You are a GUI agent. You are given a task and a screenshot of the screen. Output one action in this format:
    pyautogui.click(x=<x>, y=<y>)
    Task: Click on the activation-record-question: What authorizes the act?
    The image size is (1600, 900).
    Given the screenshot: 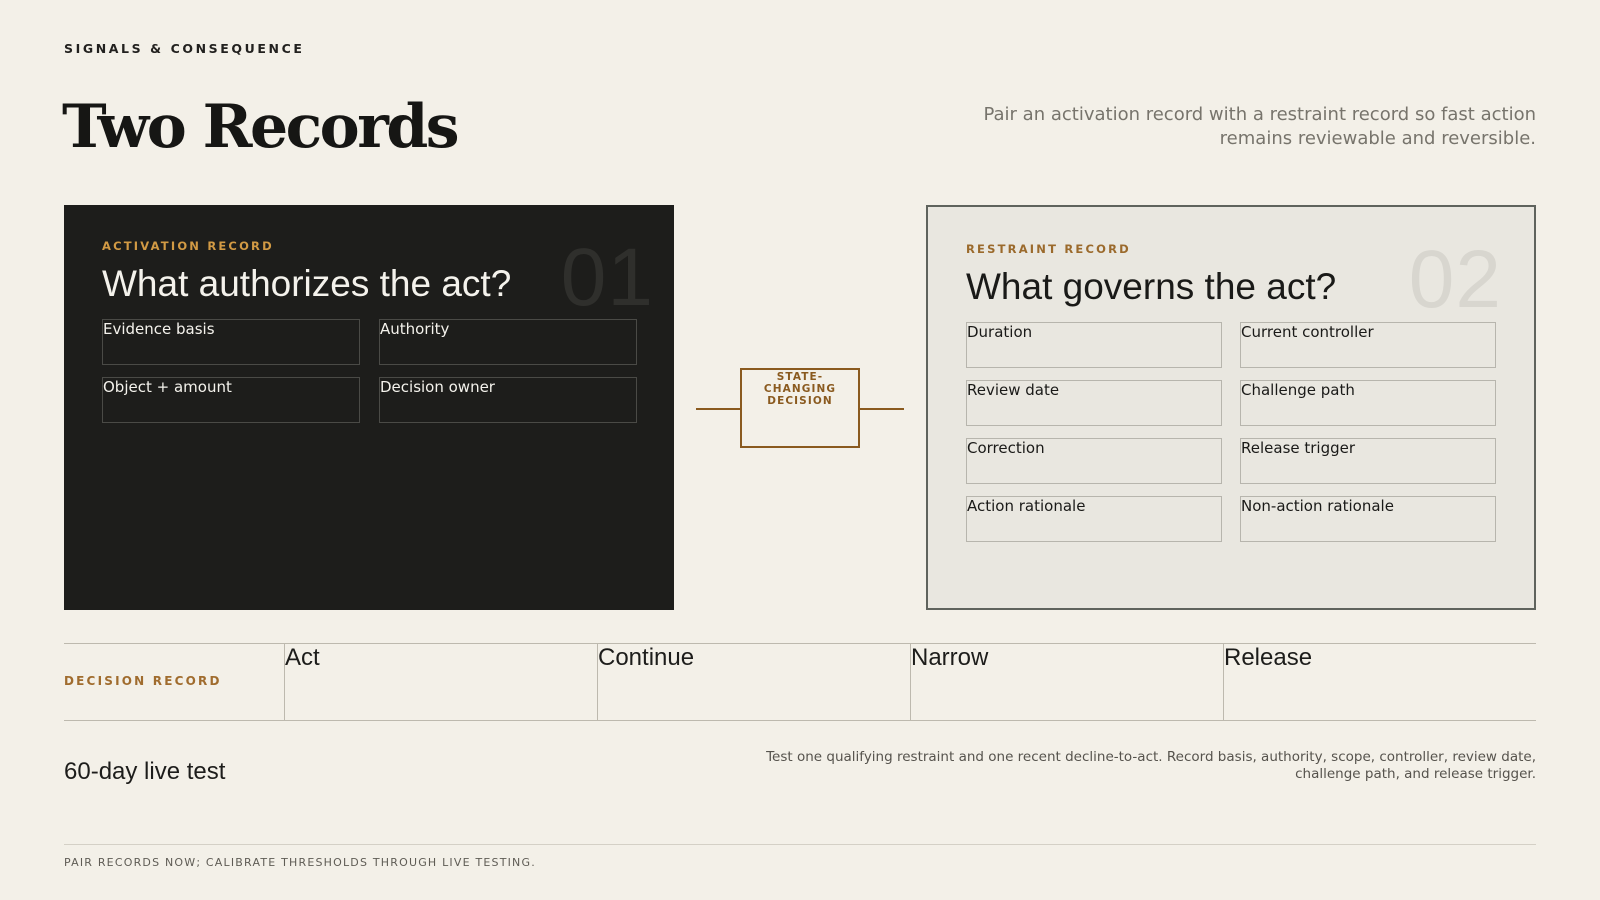 What is the action you would take?
    pyautogui.click(x=307, y=283)
    